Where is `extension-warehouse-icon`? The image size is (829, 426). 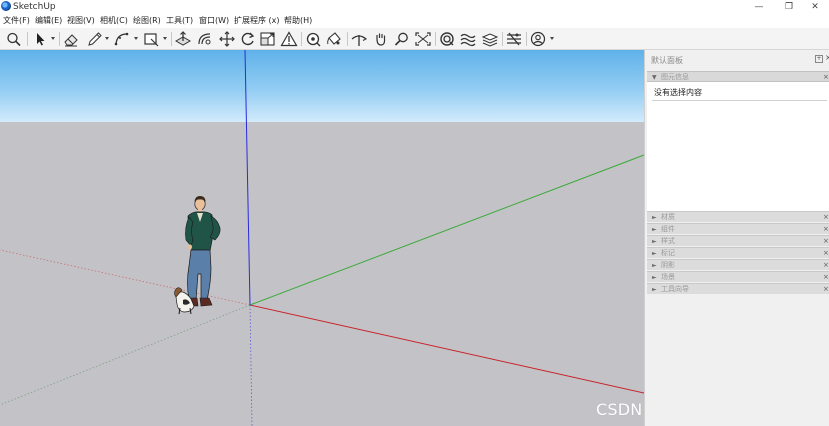 extension-warehouse-icon is located at coordinates (468, 39).